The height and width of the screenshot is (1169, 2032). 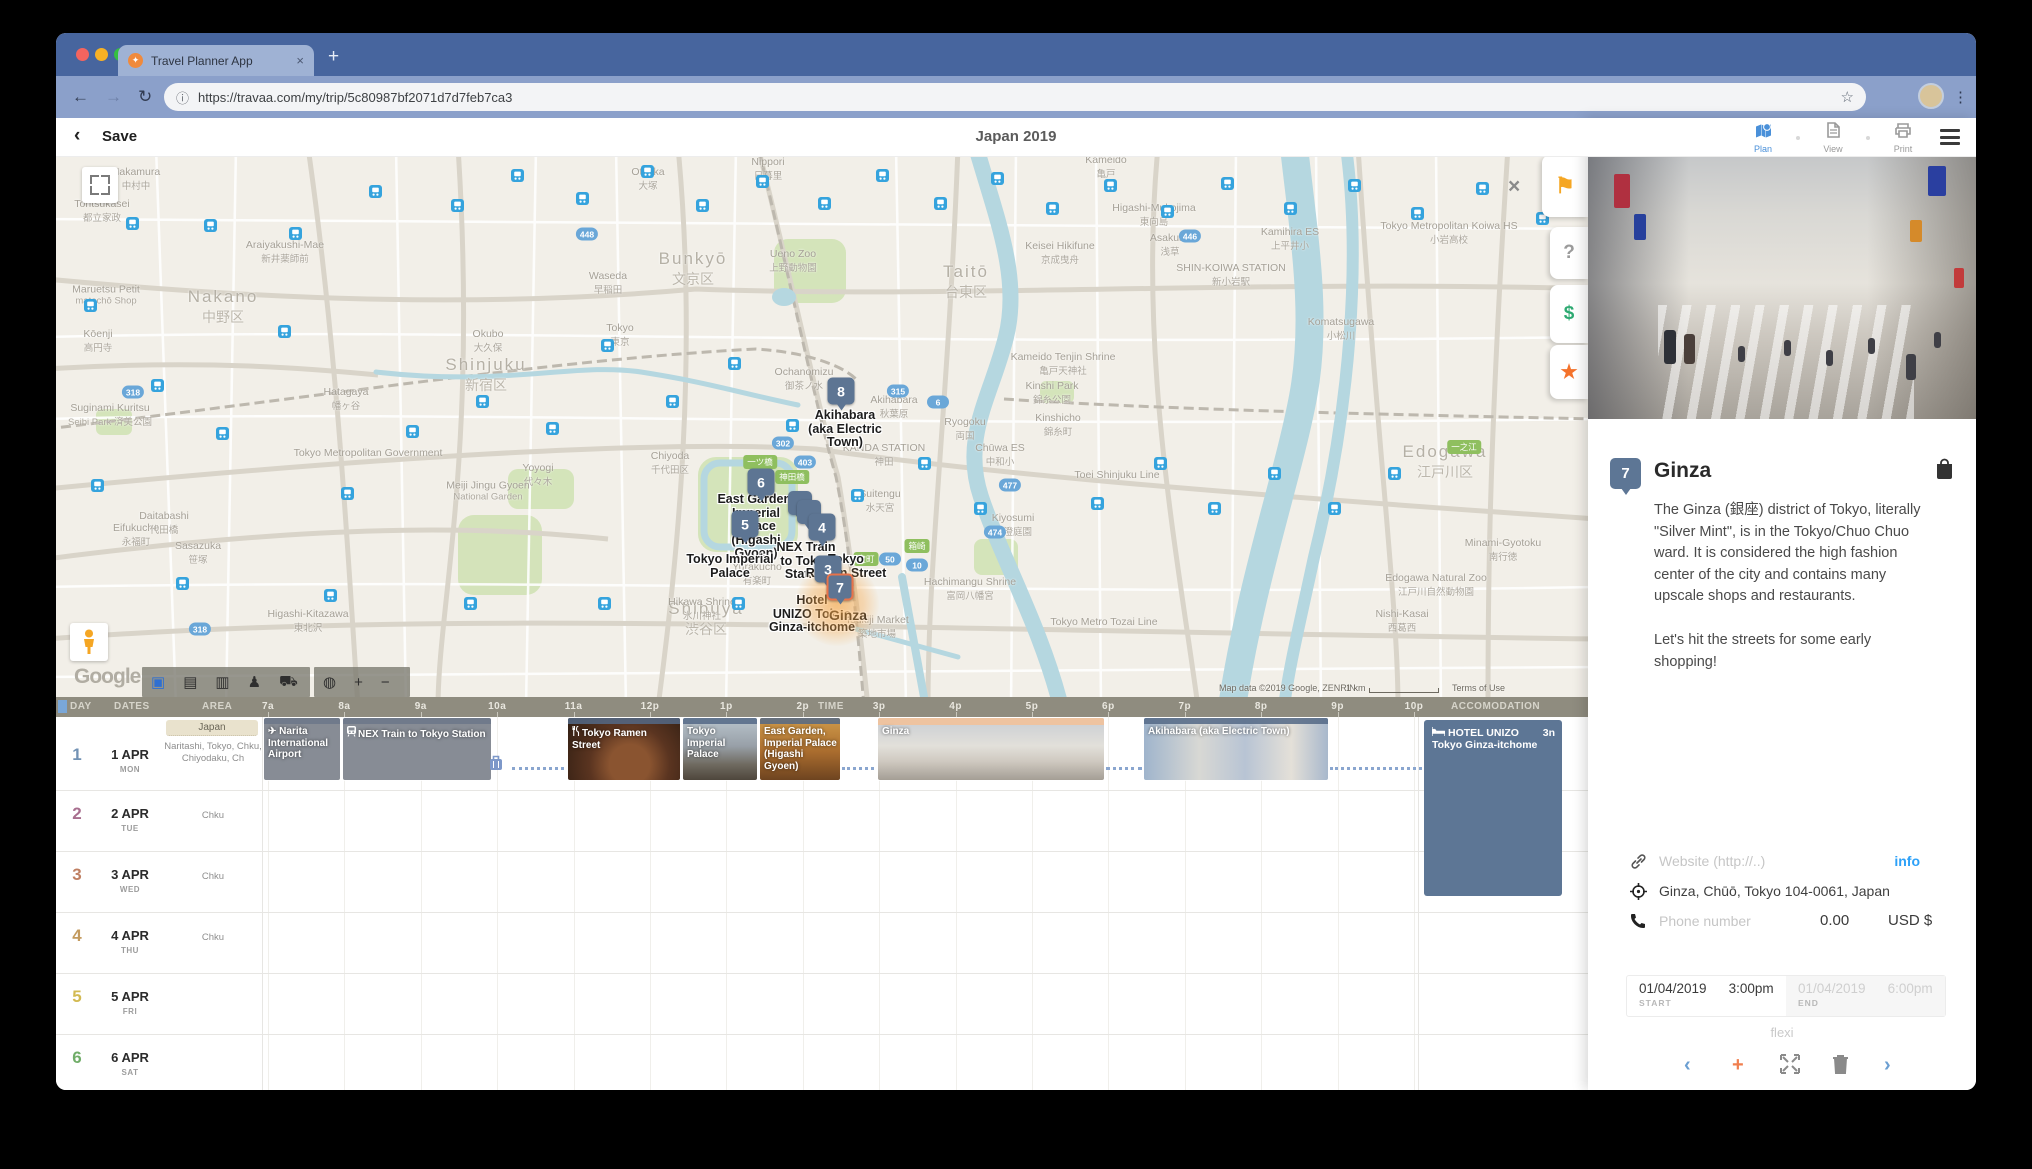 I want to click on app-nav: Plan View Print, so click(x=1833, y=138).